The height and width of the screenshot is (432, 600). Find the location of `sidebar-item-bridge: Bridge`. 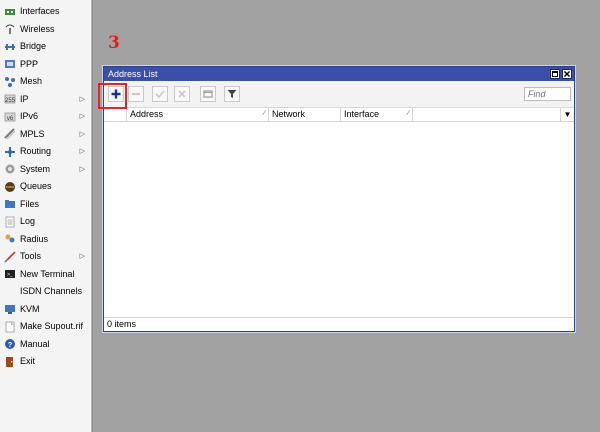

sidebar-item-bridge: Bridge is located at coordinates (45, 47).